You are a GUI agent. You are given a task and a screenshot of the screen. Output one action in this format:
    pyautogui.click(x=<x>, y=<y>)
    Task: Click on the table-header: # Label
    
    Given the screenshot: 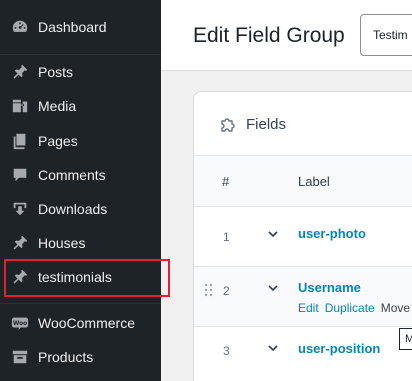 What is the action you would take?
    pyautogui.click(x=303, y=181)
    